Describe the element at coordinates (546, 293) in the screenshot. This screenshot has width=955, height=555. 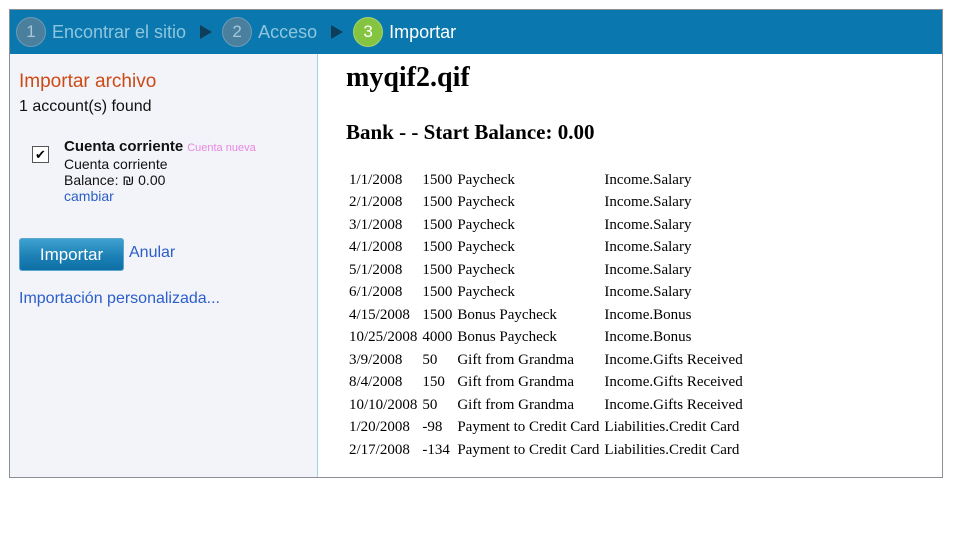
I see `table-row: 6/1/2008 1500 Paycheck Income.Salary` at that location.